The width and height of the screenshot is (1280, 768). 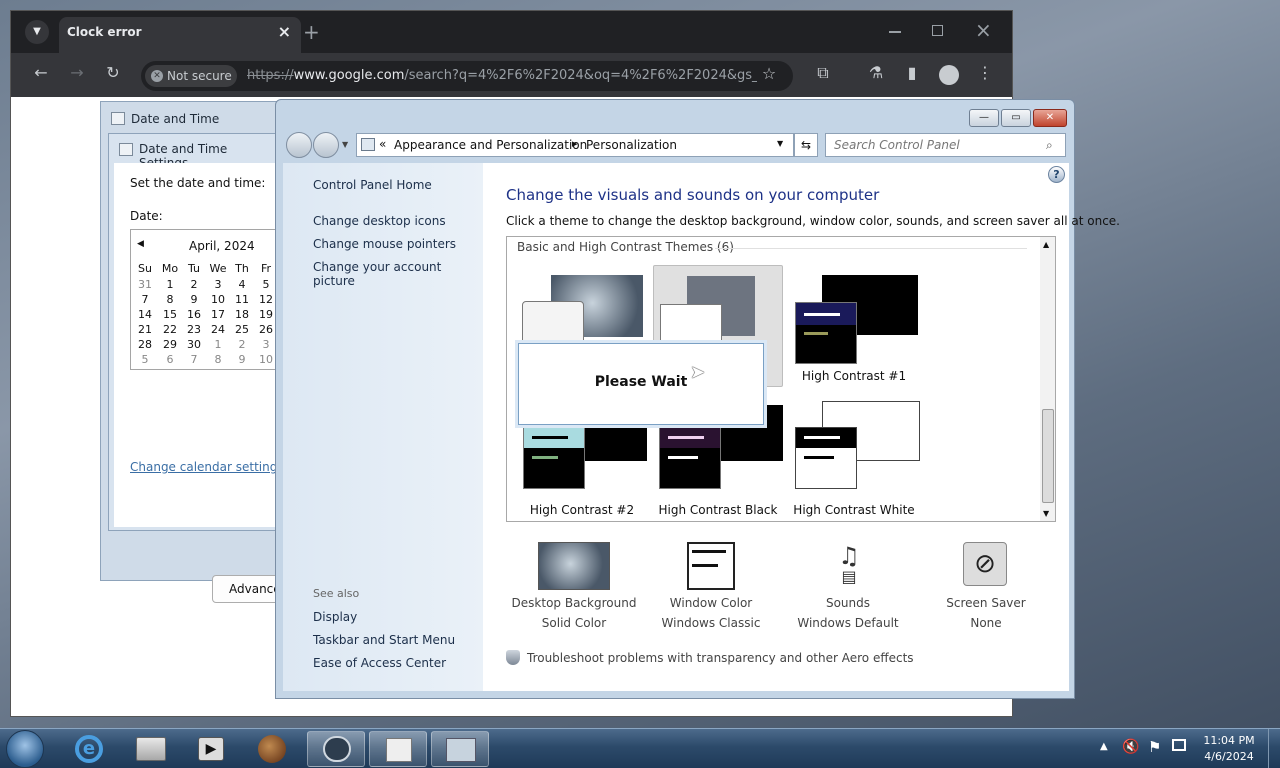 I want to click on calendar-day: 18, so click(x=242, y=314).